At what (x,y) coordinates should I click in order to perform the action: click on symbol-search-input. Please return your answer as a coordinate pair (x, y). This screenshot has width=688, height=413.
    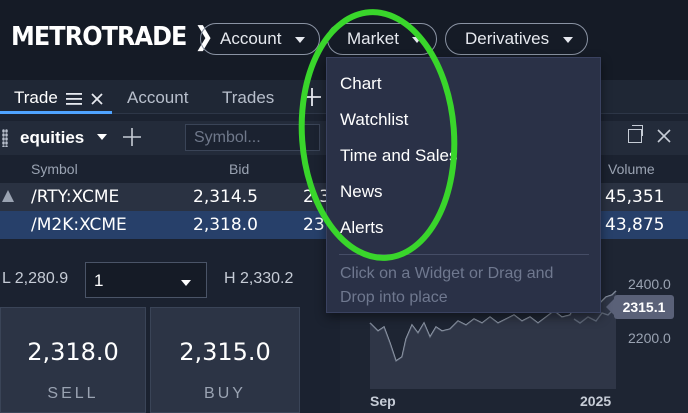
    Looking at the image, I should click on (252, 137).